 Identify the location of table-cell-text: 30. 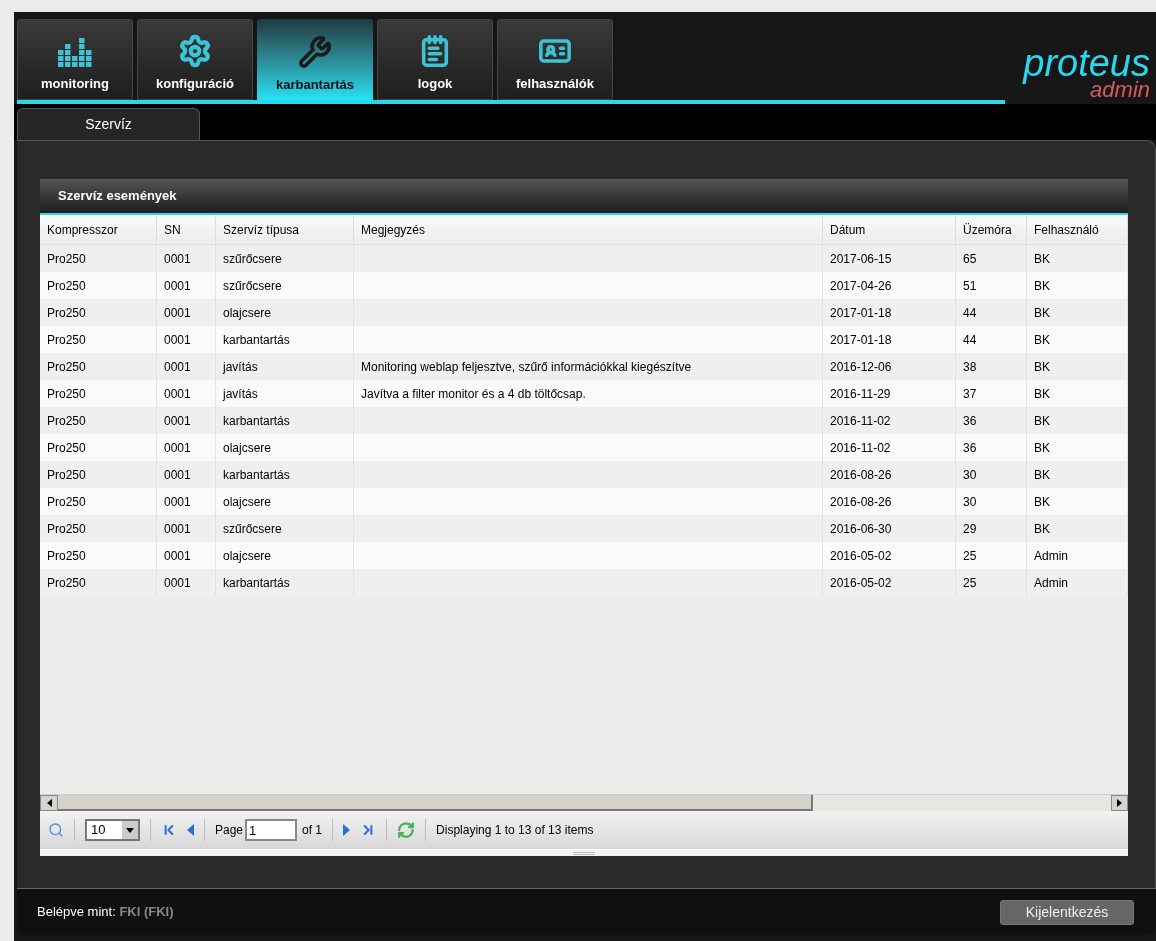
(970, 502).